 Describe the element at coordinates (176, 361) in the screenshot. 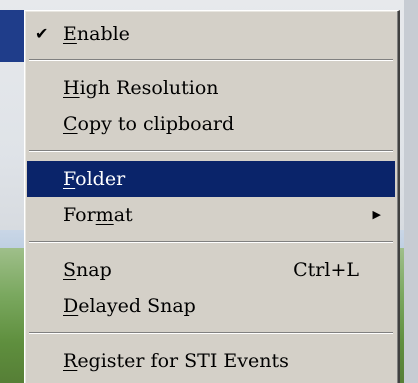

I see `menu-item-label: Register for STI Events` at that location.